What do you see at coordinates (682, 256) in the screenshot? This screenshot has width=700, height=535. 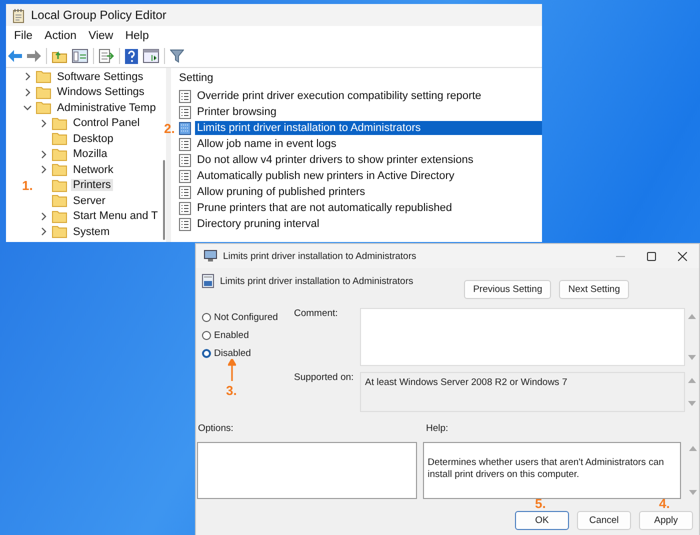 I see `close-icon` at bounding box center [682, 256].